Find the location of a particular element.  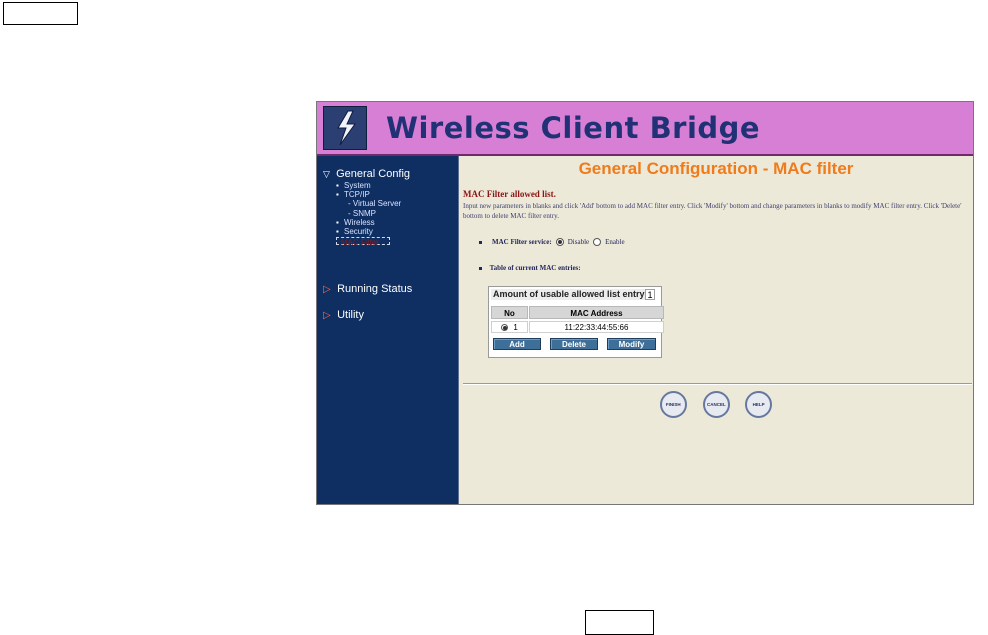

sidebar-item-label: General Config is located at coordinates (373, 174).